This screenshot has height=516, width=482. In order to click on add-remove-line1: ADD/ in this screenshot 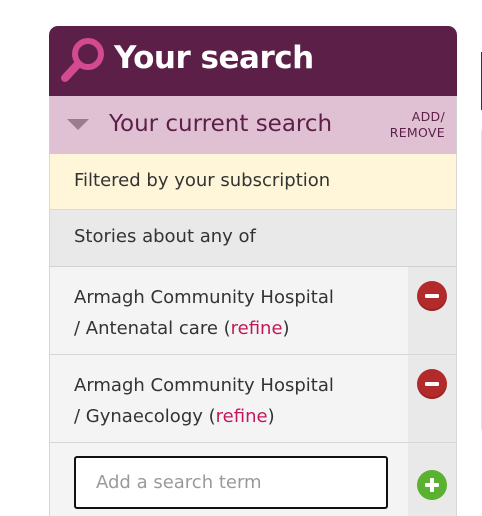, I will do `click(417, 117)`.